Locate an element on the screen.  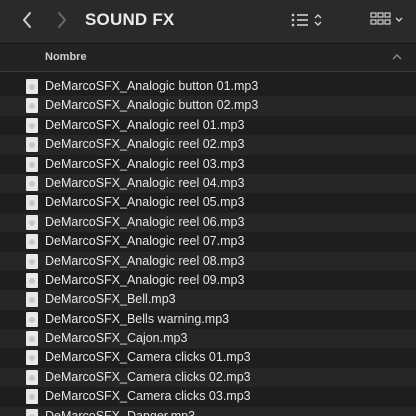
file-row: DeMarcoSFX_Cajon.mp3 is located at coordinates (208, 339).